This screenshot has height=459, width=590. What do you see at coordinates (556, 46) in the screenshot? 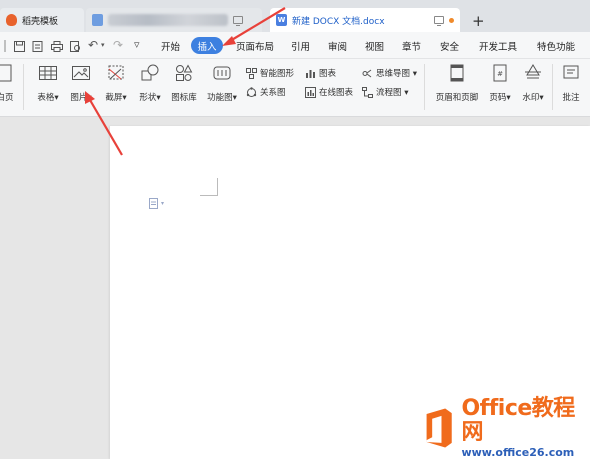
I see `menu-item-special-features: 特色功能` at bounding box center [556, 46].